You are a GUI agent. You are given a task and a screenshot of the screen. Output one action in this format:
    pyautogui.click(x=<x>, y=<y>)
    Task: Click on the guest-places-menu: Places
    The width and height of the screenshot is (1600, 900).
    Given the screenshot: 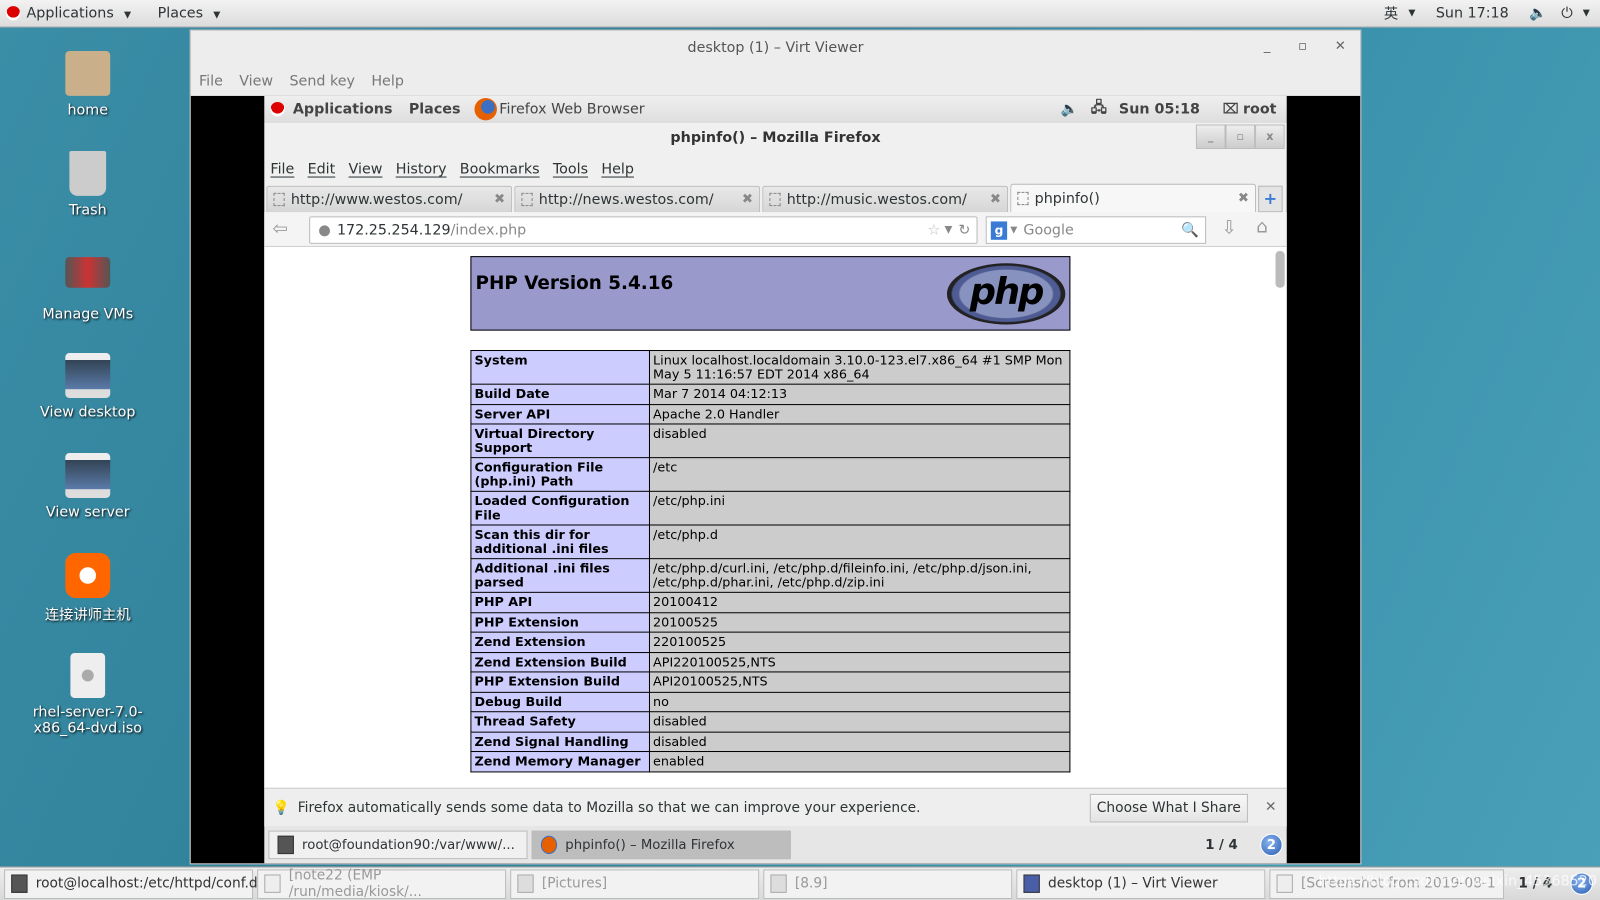 What is the action you would take?
    pyautogui.click(x=435, y=109)
    